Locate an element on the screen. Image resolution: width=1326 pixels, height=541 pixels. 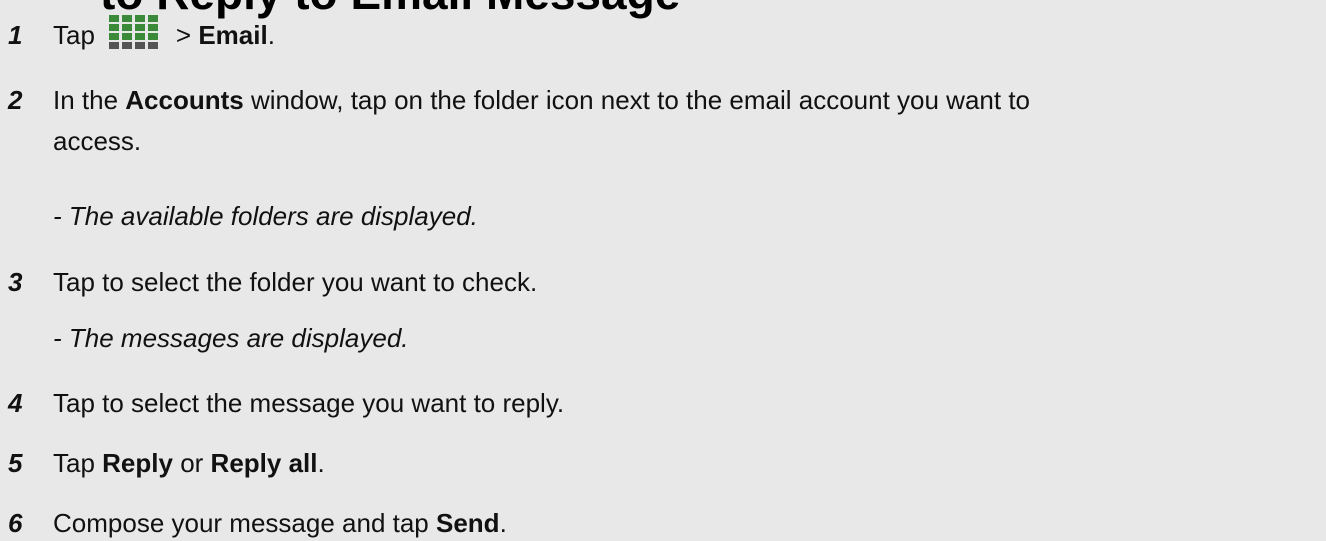
step-5: 5 Tap Reply or Reply all. is located at coordinates (166, 463).